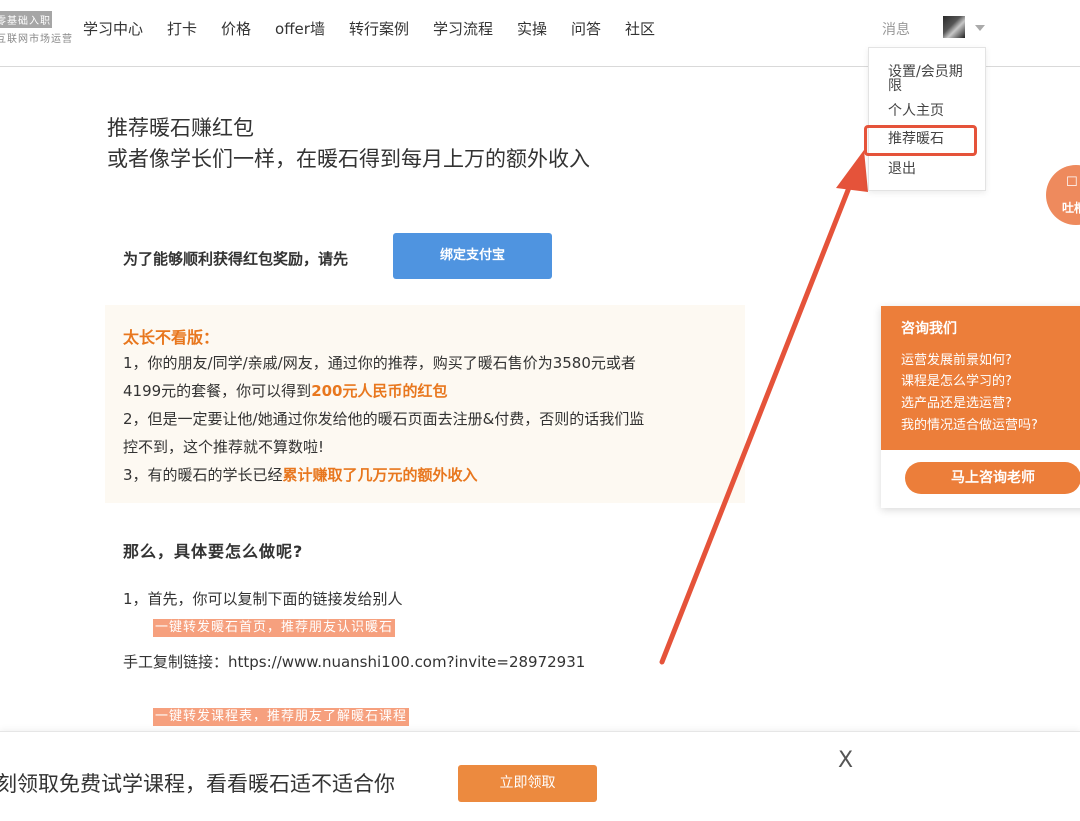 The width and height of the screenshot is (1080, 821). Describe the element at coordinates (928, 79) in the screenshot. I see `menu-item-settings: 设置/会员期限` at that location.